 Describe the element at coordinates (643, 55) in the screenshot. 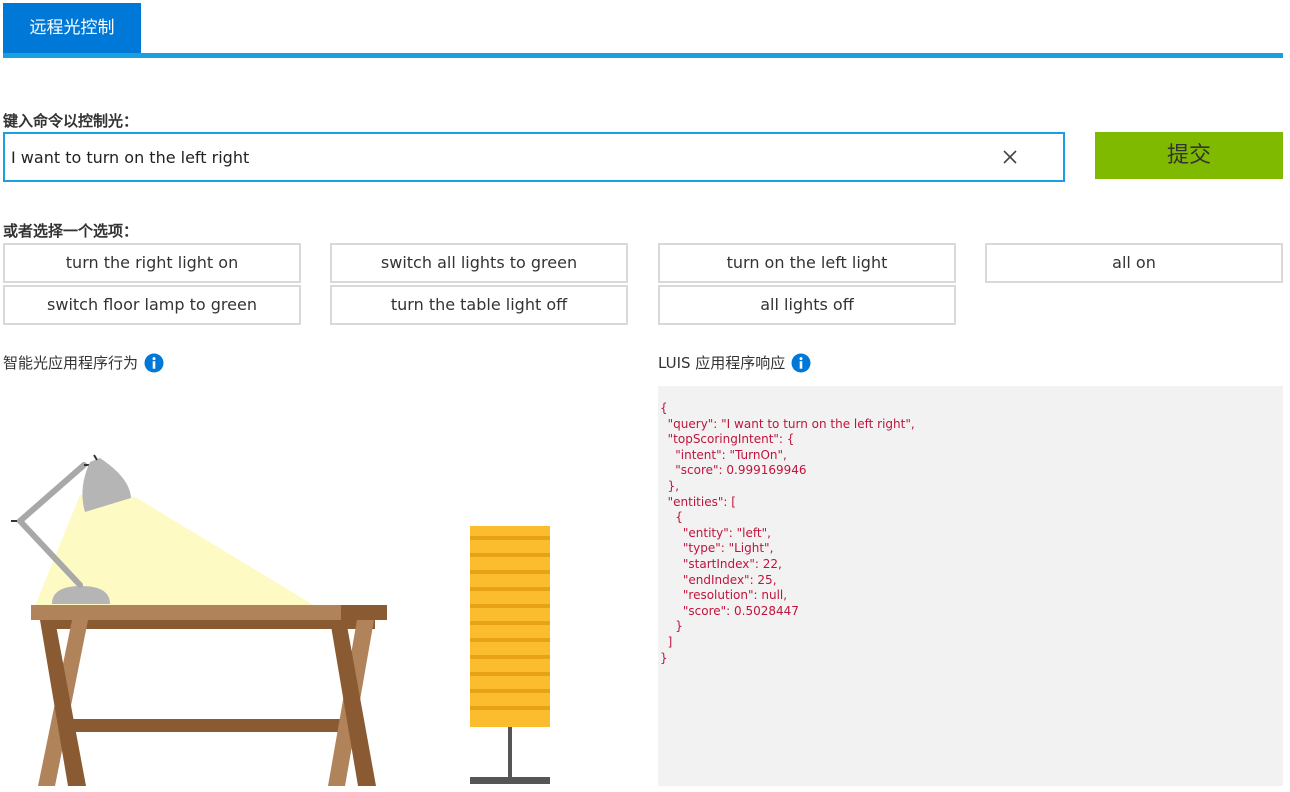

I see `tab-underline` at that location.